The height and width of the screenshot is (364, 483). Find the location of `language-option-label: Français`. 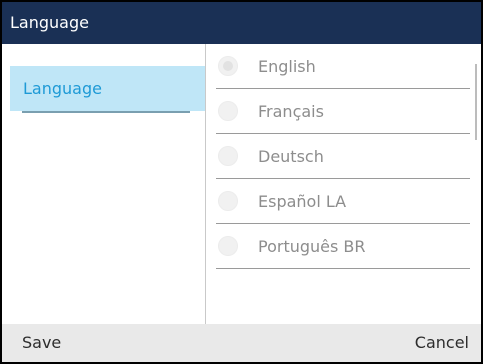

language-option-label: Français is located at coordinates (291, 111).